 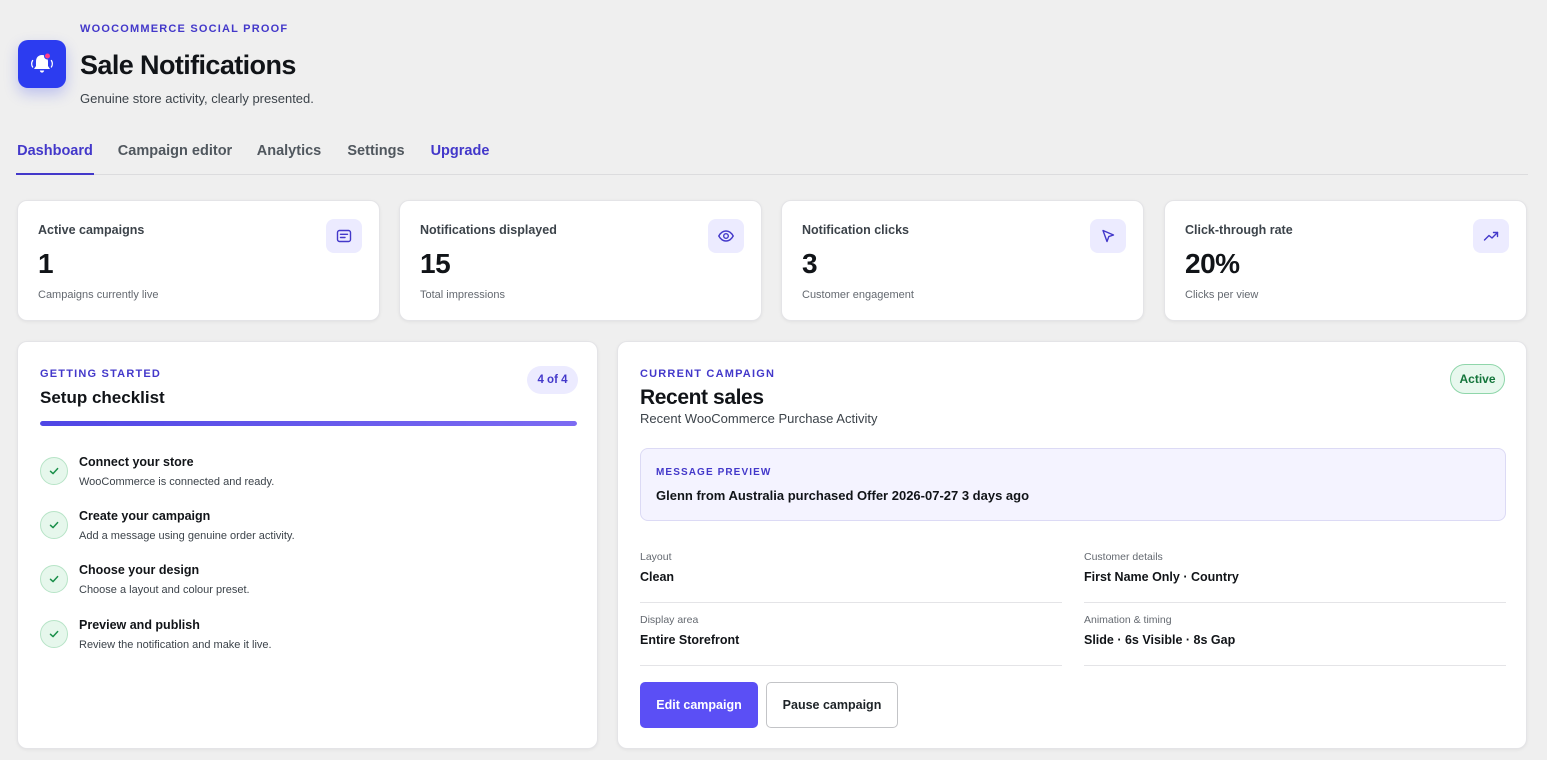 I want to click on detail-label: Display area, so click(x=669, y=620).